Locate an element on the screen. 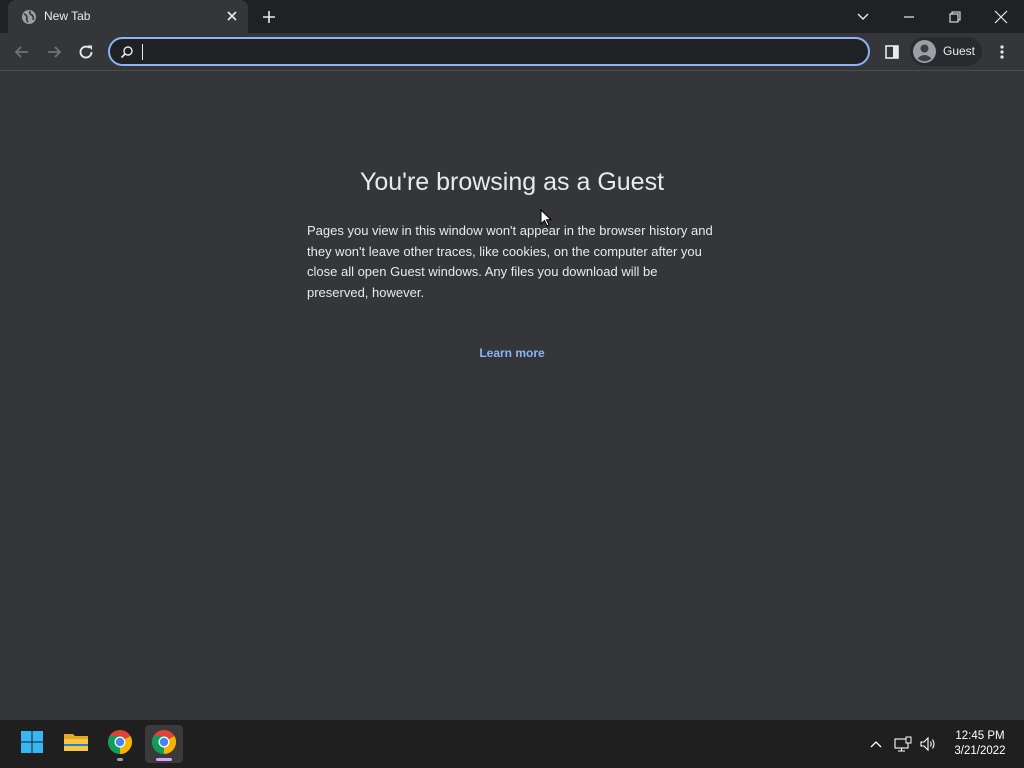 The height and width of the screenshot is (768, 1024). guest-avatar-icon is located at coordinates (924, 51).